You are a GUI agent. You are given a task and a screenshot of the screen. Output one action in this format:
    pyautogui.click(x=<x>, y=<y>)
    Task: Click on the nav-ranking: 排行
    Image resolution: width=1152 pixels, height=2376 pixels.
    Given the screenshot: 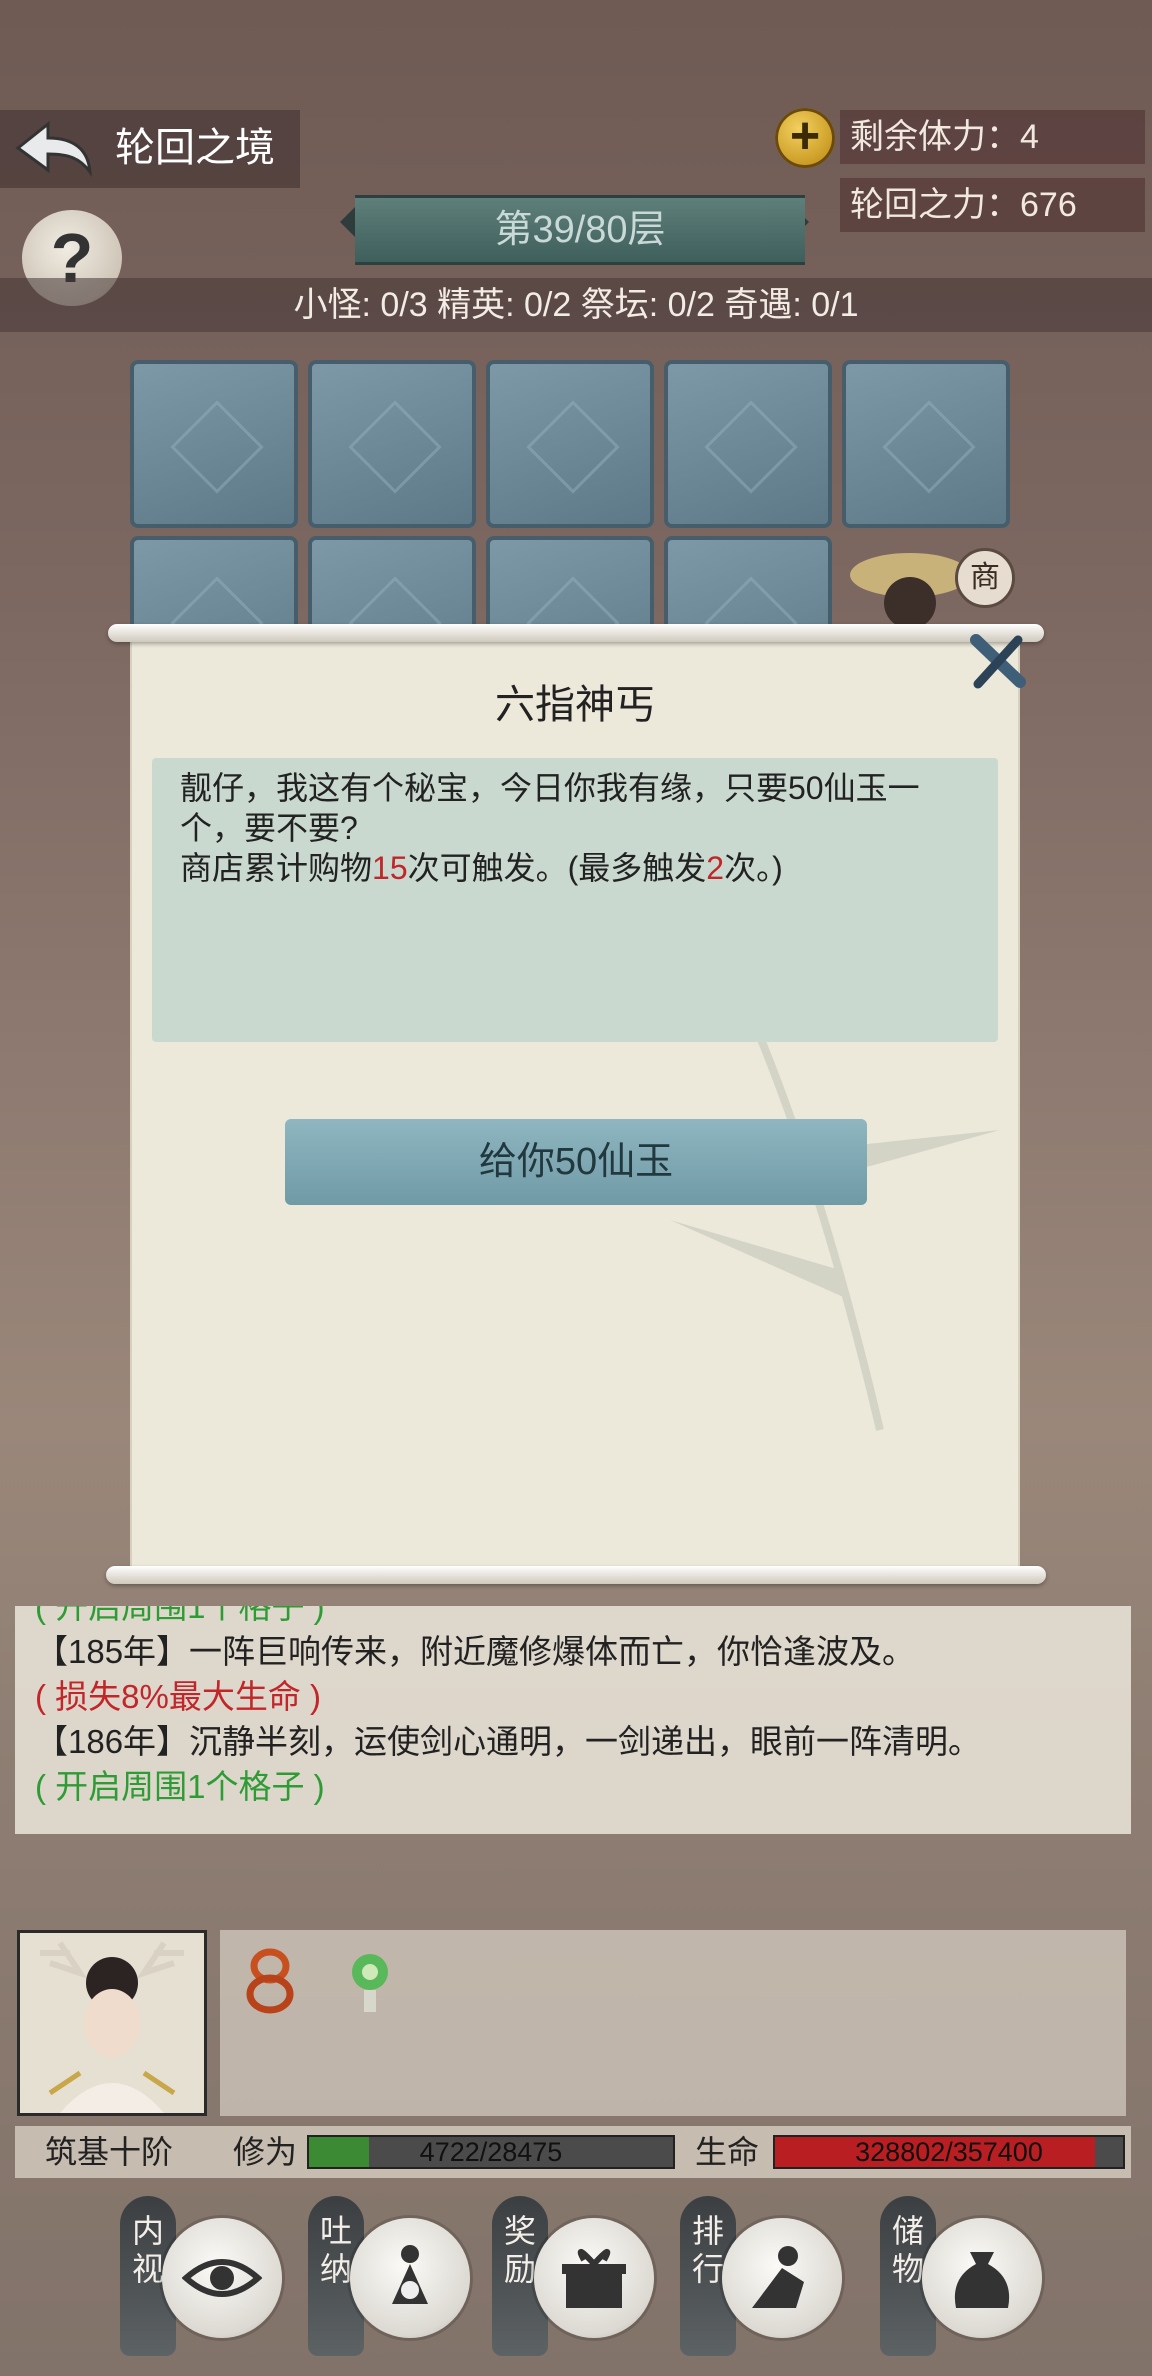 What is the action you would take?
    pyautogui.click(x=770, y=2281)
    